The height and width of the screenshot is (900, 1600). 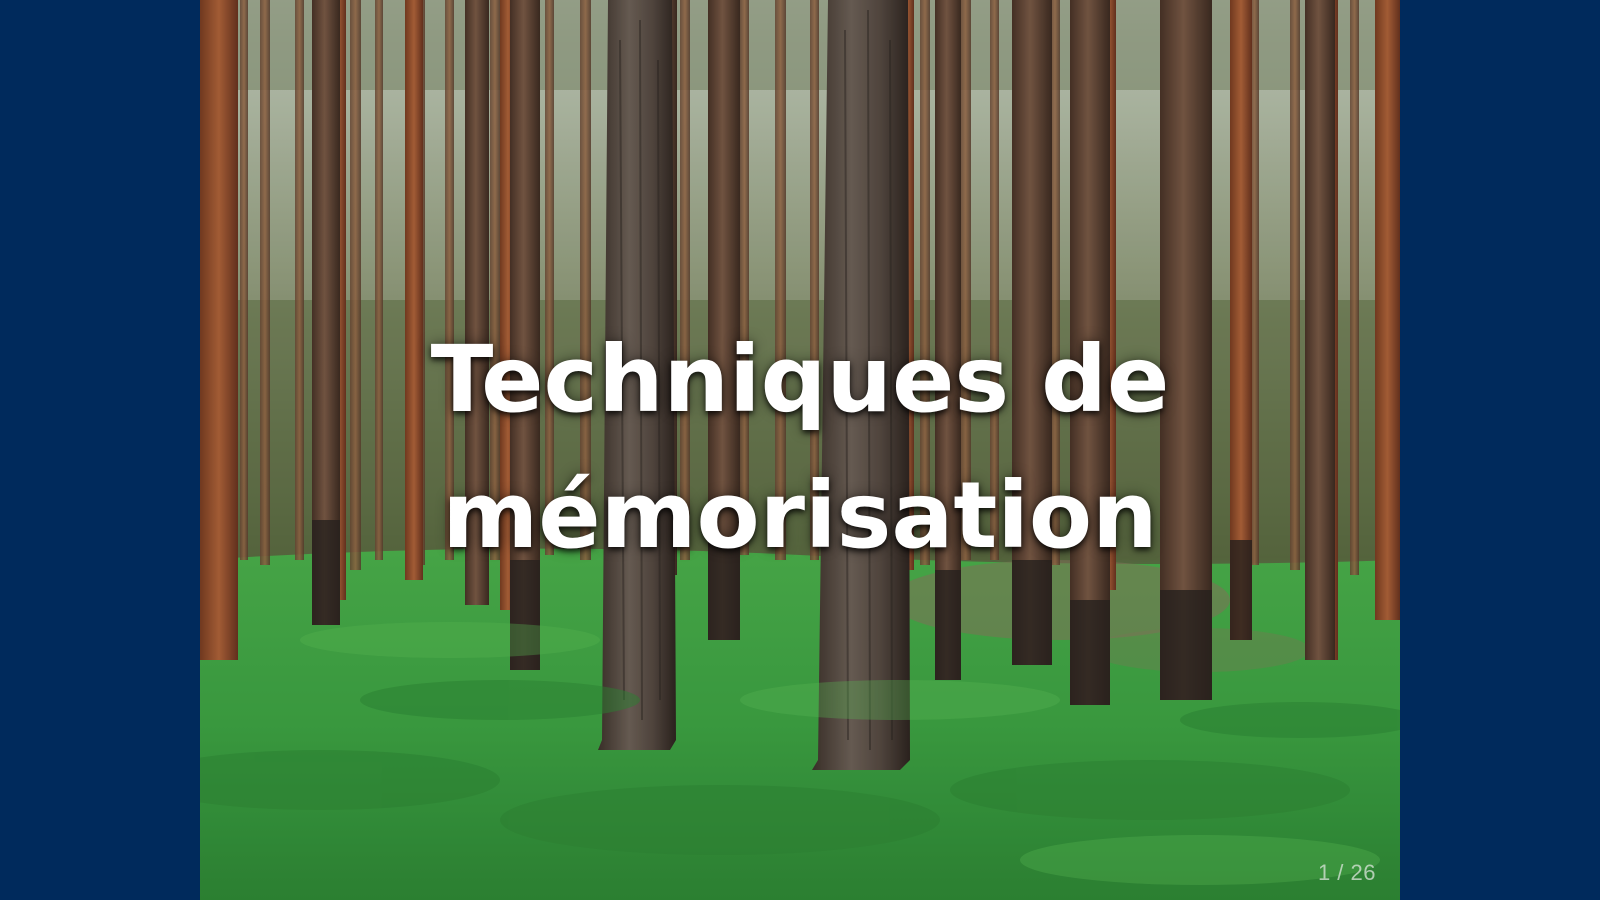 What do you see at coordinates (1346, 872) in the screenshot?
I see `slide-counter: 1 / 26` at bounding box center [1346, 872].